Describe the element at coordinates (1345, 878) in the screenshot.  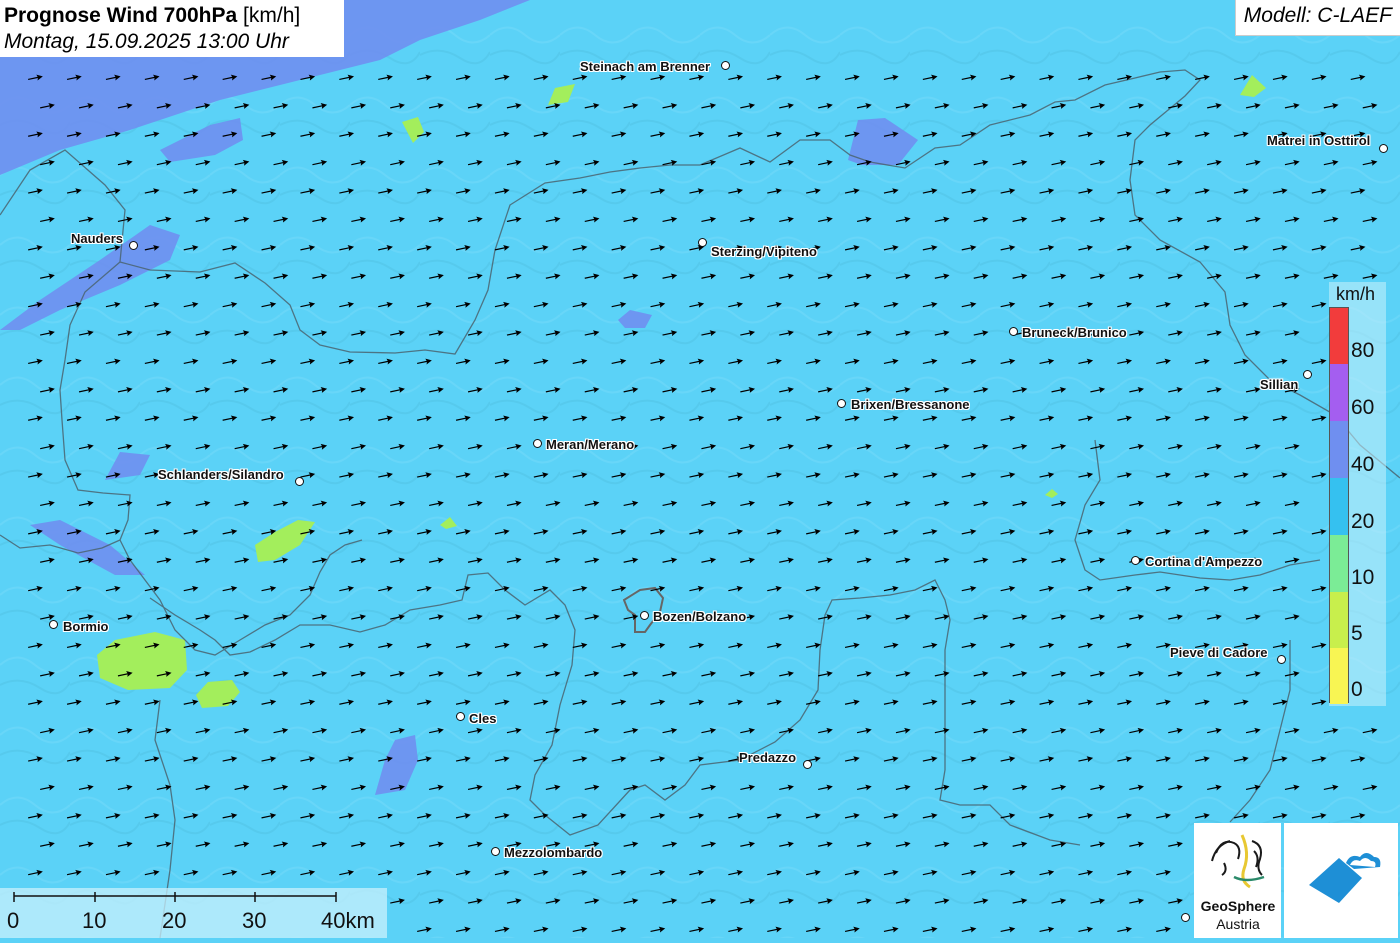
I see `cloud-arrow-icon` at that location.